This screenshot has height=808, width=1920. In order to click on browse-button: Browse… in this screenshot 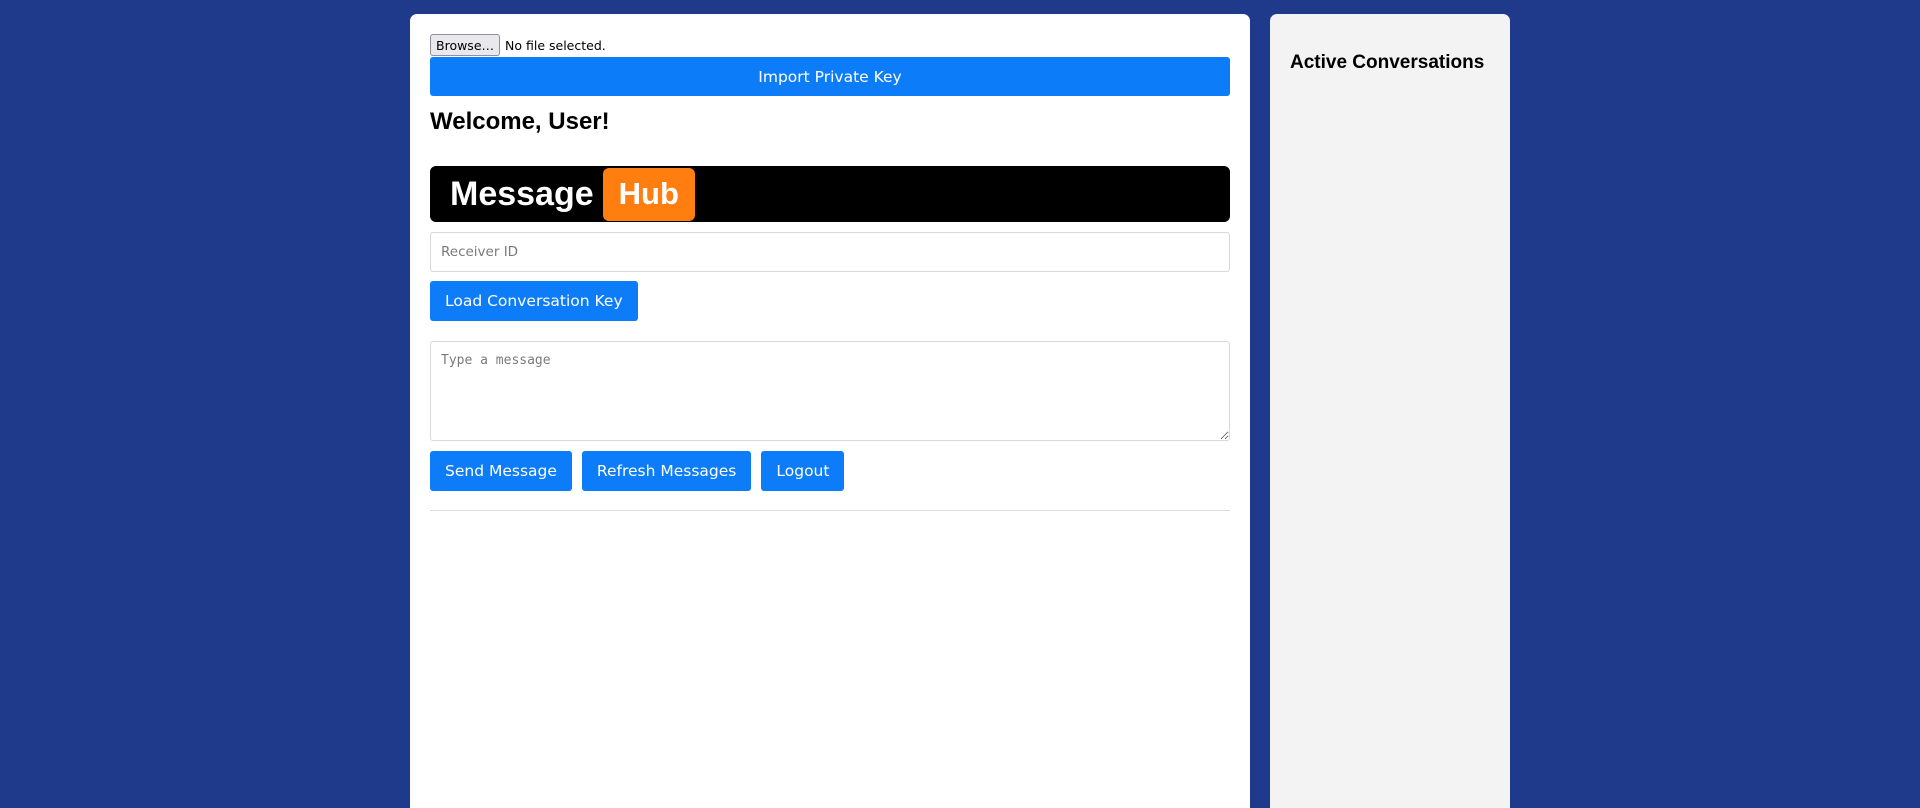, I will do `click(465, 45)`.